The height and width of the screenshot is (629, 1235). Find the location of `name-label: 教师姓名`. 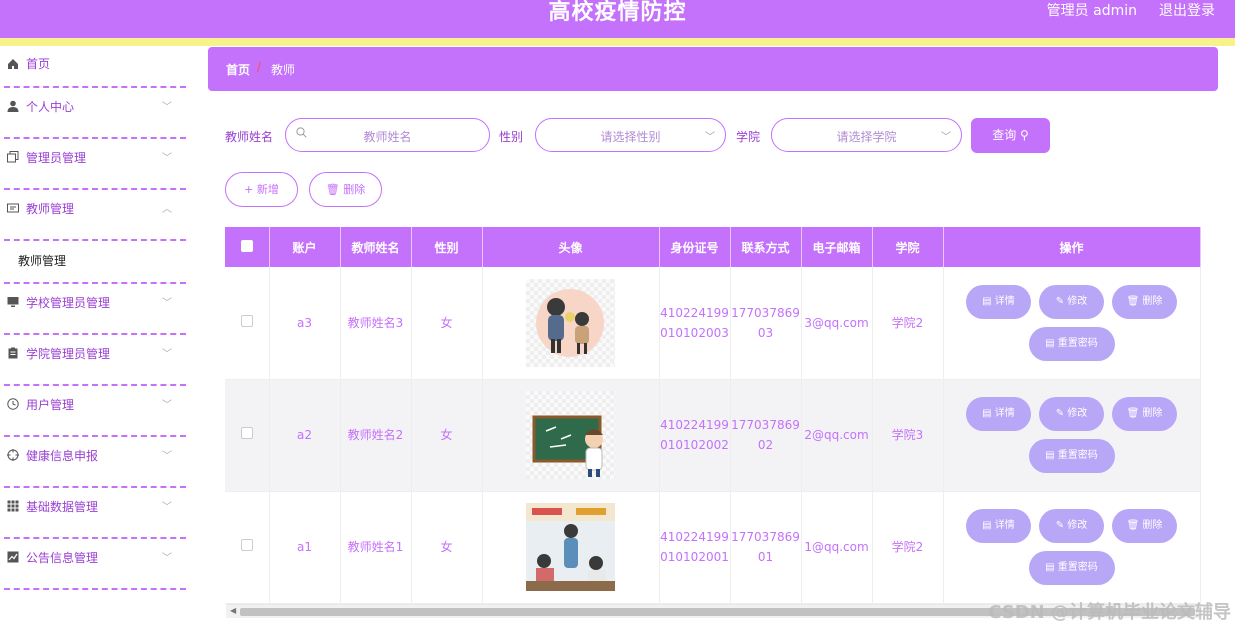

name-label: 教师姓名 is located at coordinates (249, 137).